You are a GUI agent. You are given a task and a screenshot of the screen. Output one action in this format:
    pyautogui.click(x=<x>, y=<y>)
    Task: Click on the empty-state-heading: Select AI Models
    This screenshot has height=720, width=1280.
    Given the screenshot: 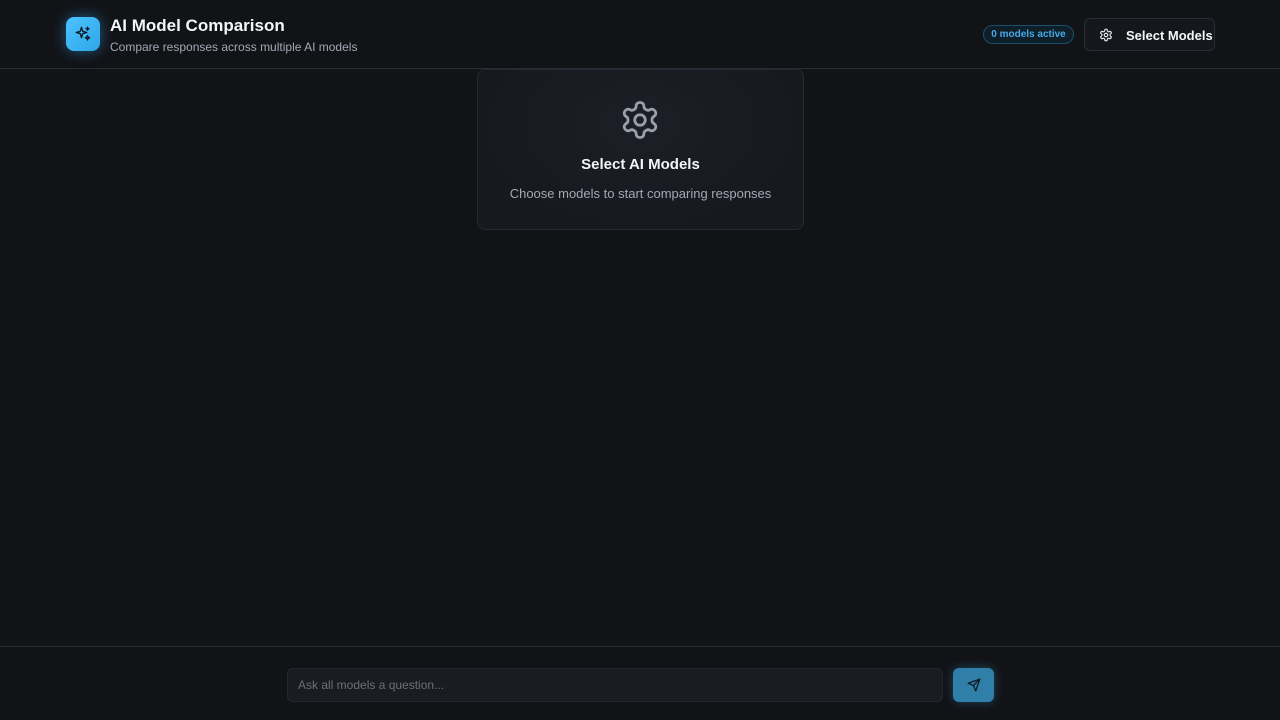 What is the action you would take?
    pyautogui.click(x=640, y=164)
    